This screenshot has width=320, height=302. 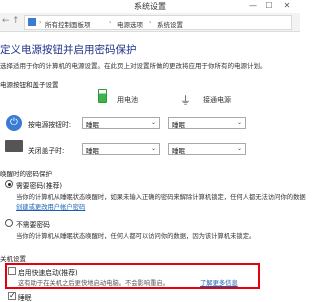 I want to click on breadcrumb-item-system-settings: 系统设置, so click(x=170, y=24).